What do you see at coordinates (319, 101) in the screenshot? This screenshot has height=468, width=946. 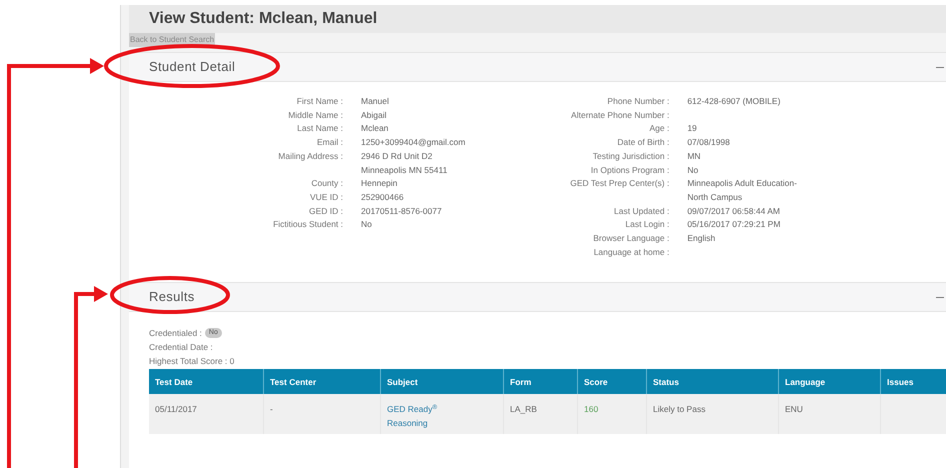 I see `field-label: First Name :` at bounding box center [319, 101].